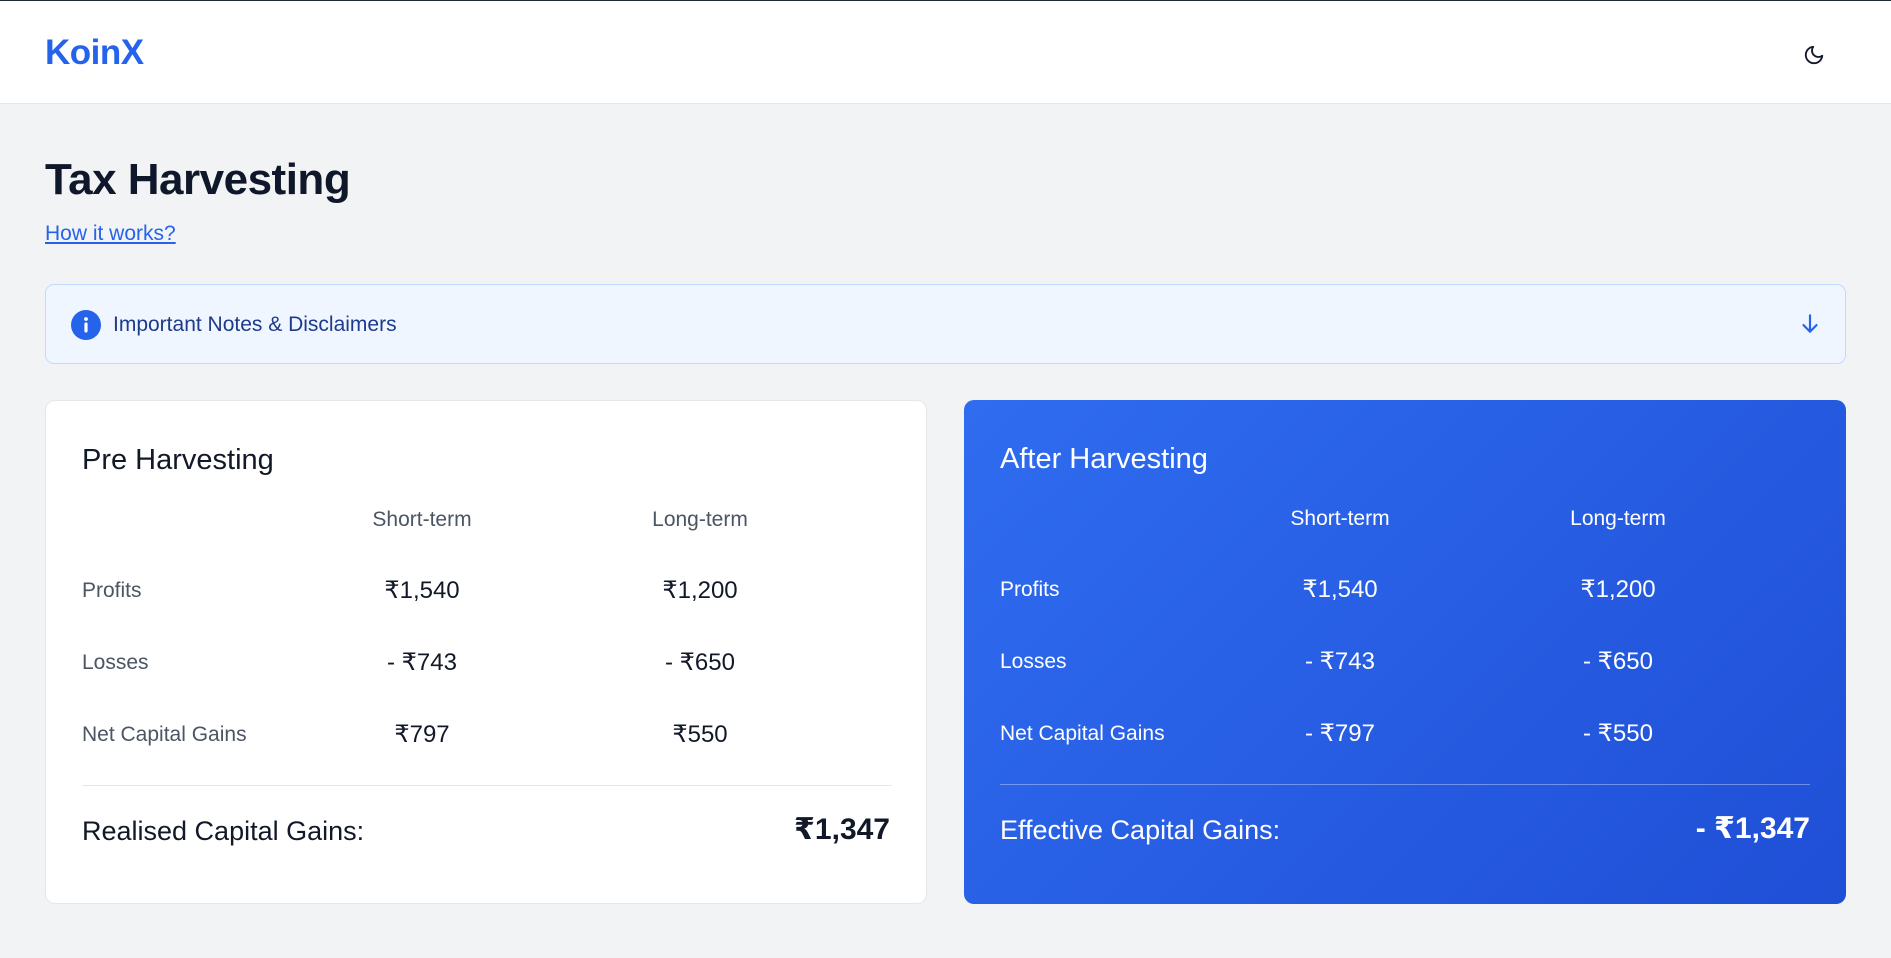  I want to click on realised-capital-gains-label: Realised Capital Gains:, so click(223, 831).